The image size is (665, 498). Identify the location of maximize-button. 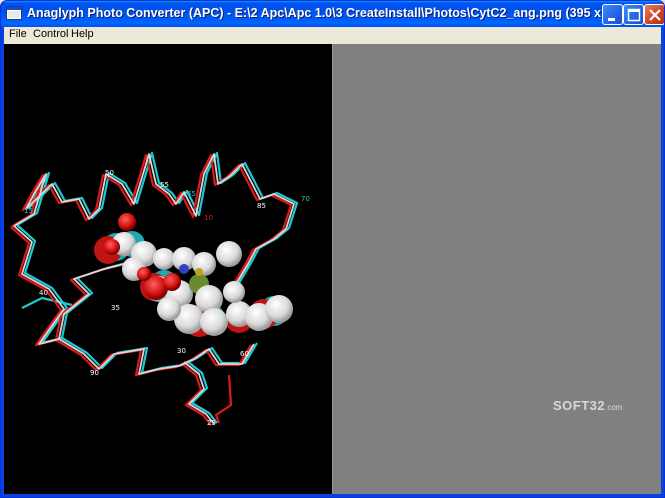
(633, 14).